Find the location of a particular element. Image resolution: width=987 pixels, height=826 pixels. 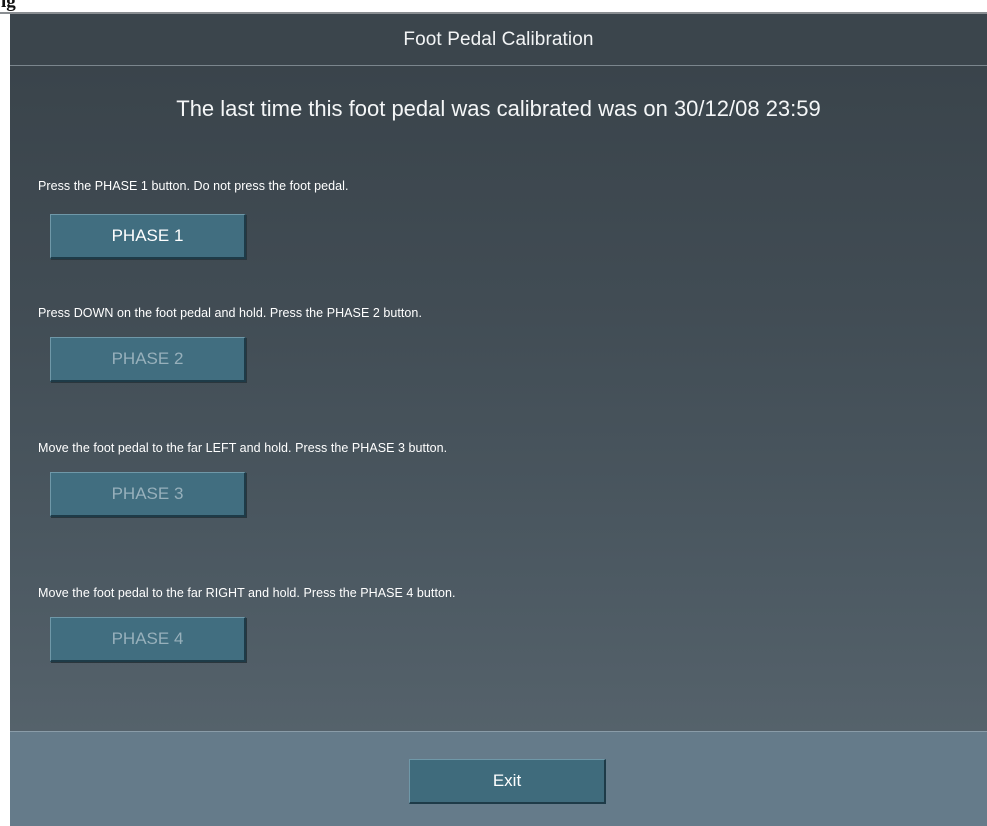

phase-4-button: PHASE 4 is located at coordinates (148, 639).